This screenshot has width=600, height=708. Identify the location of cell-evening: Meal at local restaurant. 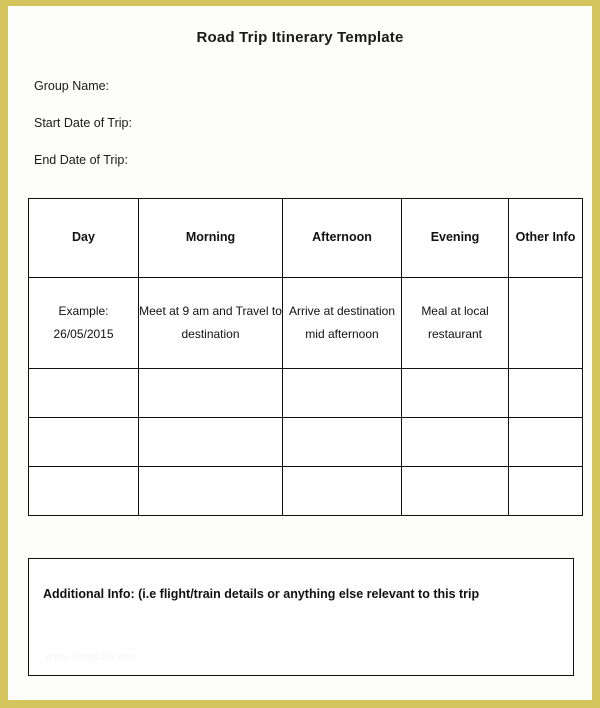
(455, 323).